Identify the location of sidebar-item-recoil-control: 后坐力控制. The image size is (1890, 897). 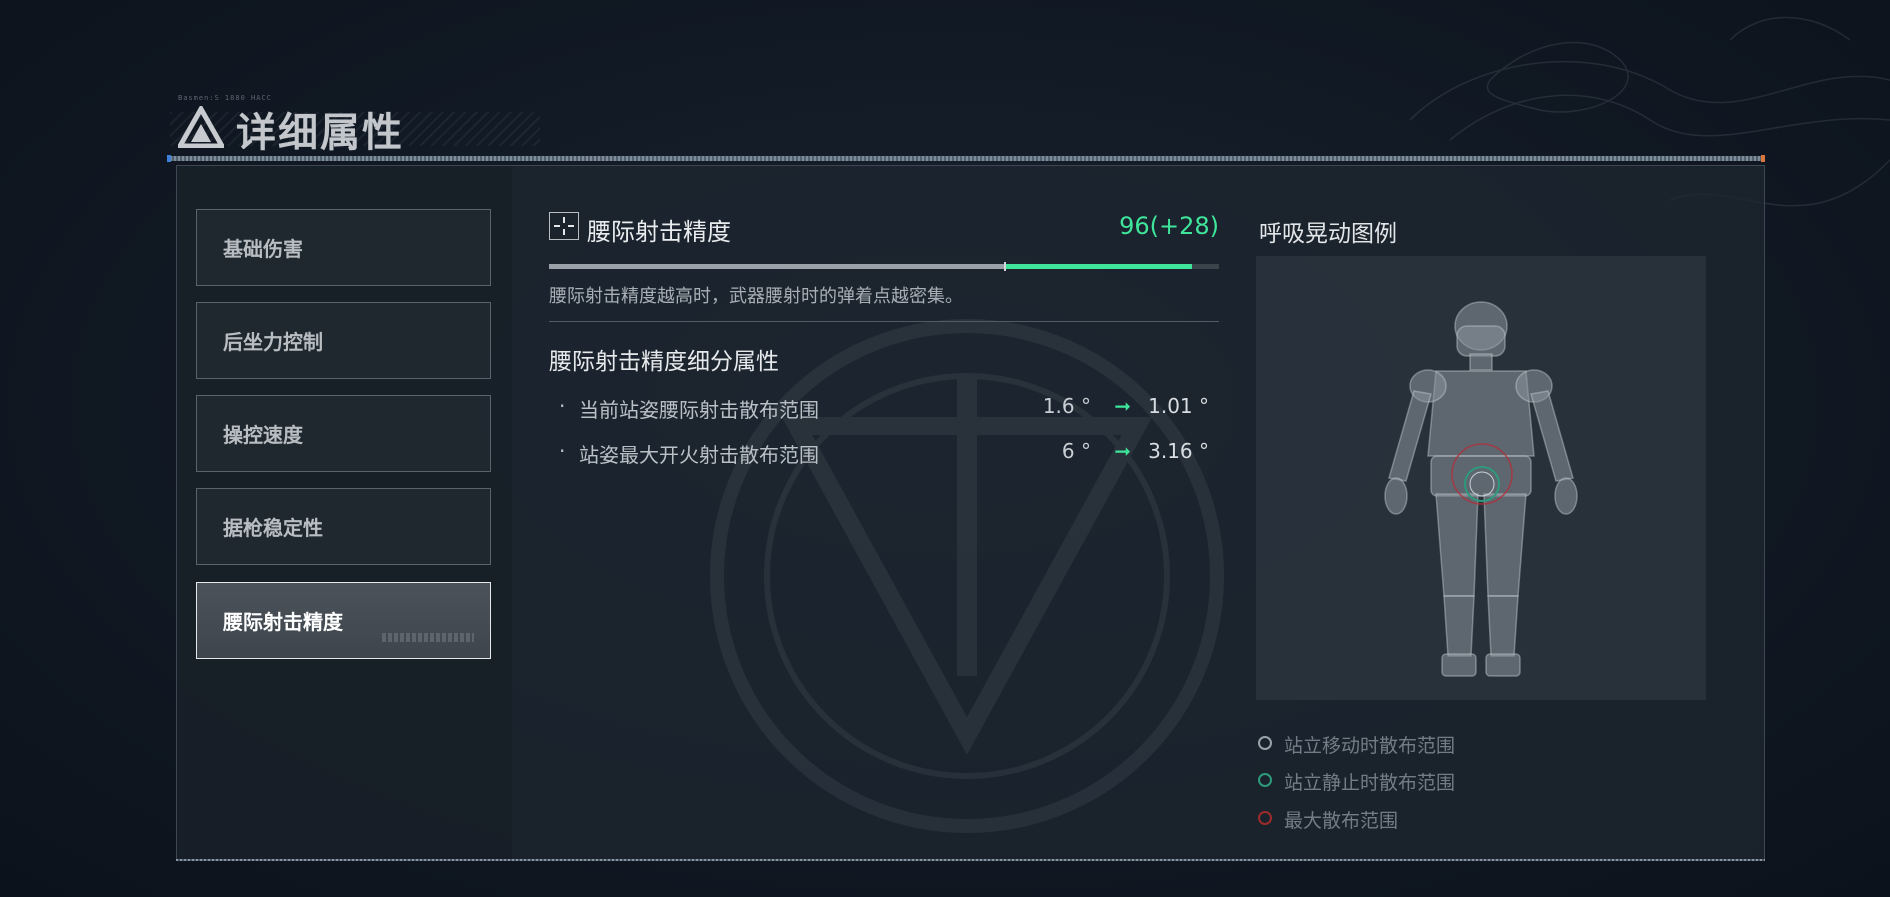
(343, 340).